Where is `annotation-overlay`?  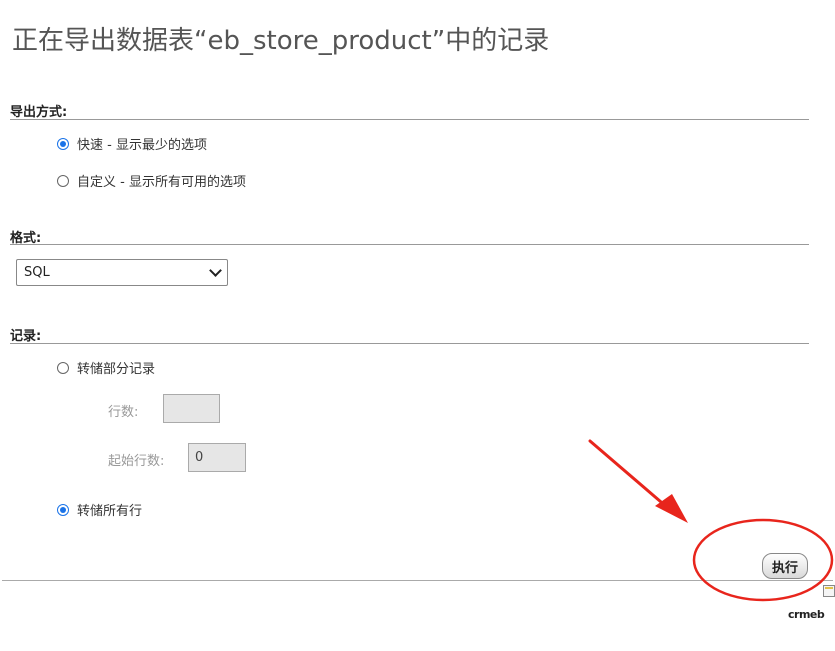 annotation-overlay is located at coordinates (711, 520).